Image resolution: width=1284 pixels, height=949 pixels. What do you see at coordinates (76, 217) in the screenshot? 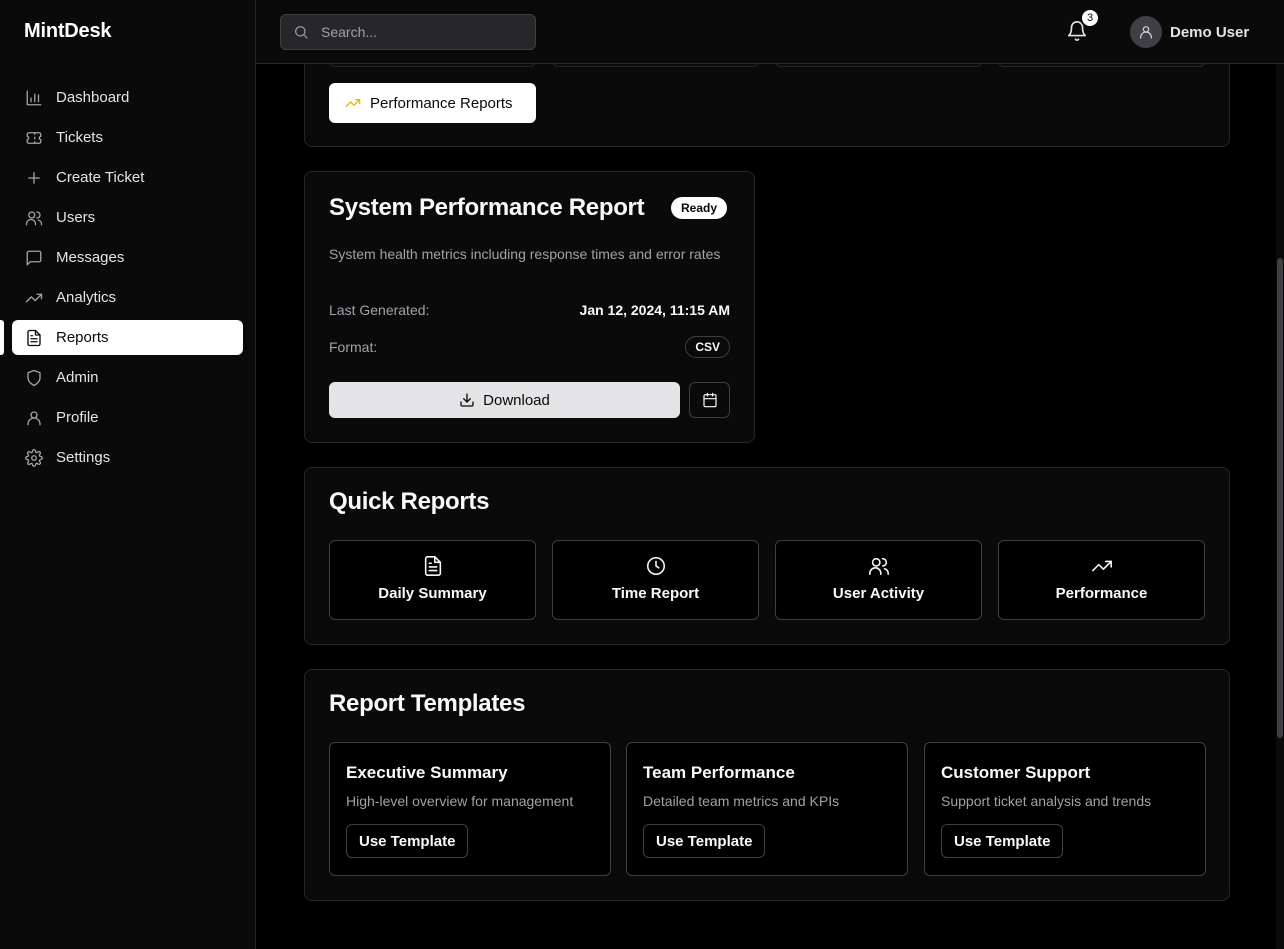
I see `sidebar-item-label: Users` at bounding box center [76, 217].